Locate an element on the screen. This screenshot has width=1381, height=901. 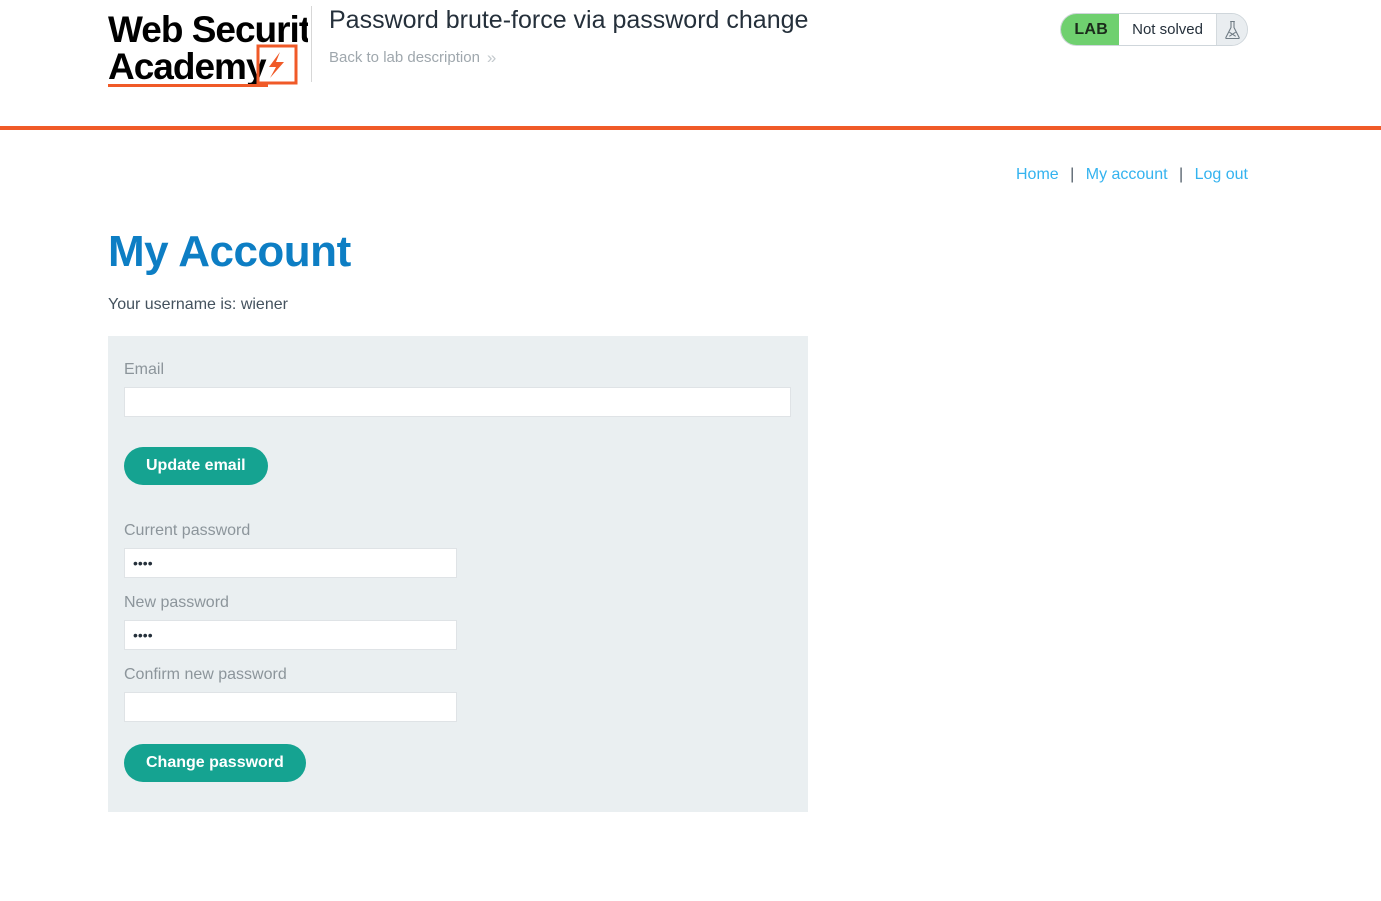
new-password-label: New password is located at coordinates (176, 602).